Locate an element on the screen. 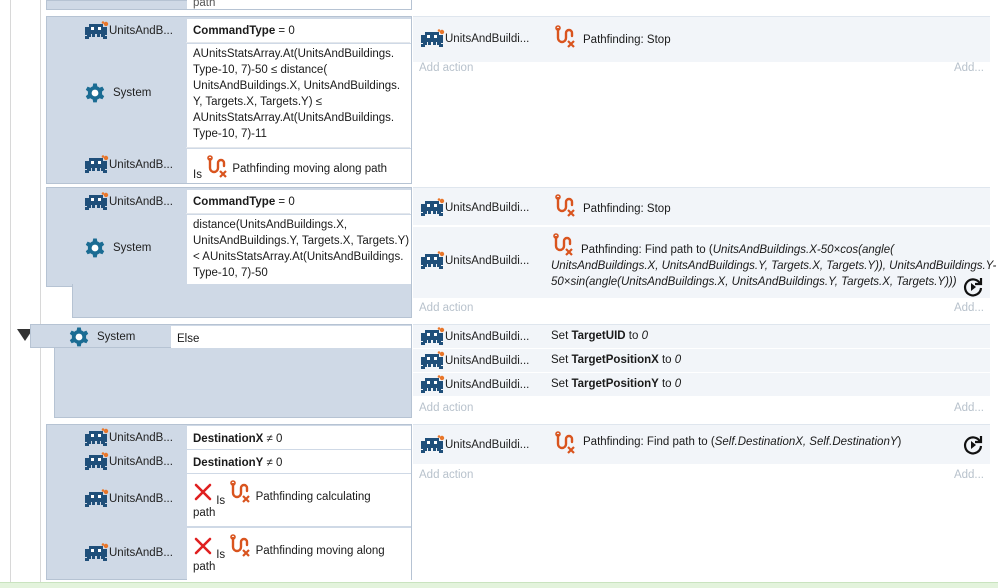  action-label: Pathfinding: Find path to ( is located at coordinates (647, 250).